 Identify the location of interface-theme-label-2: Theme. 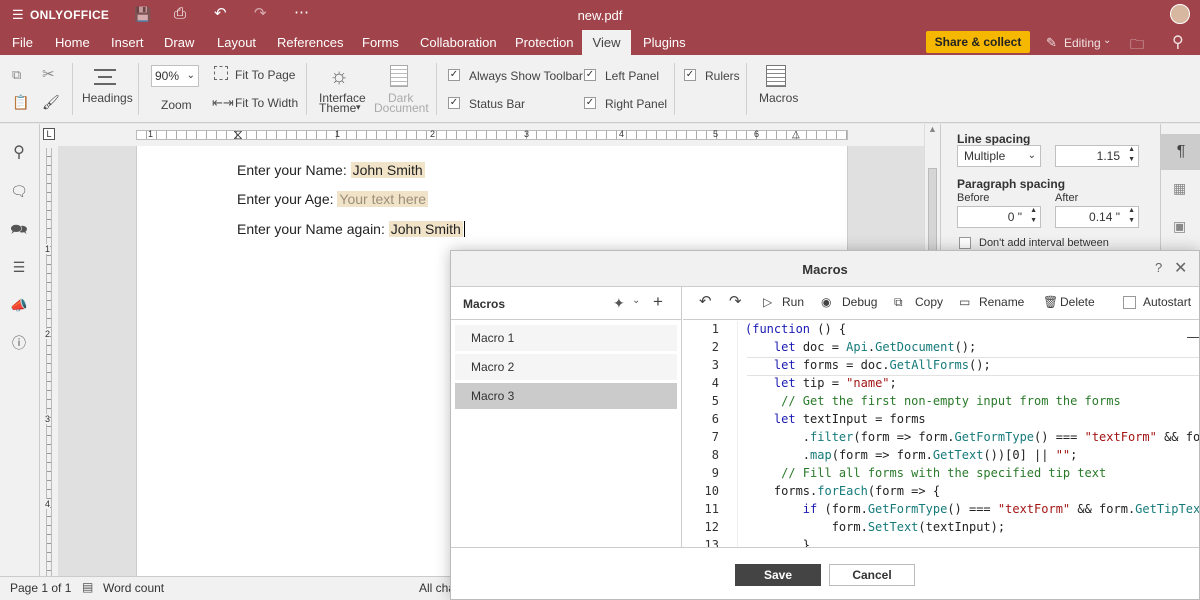
(337, 108).